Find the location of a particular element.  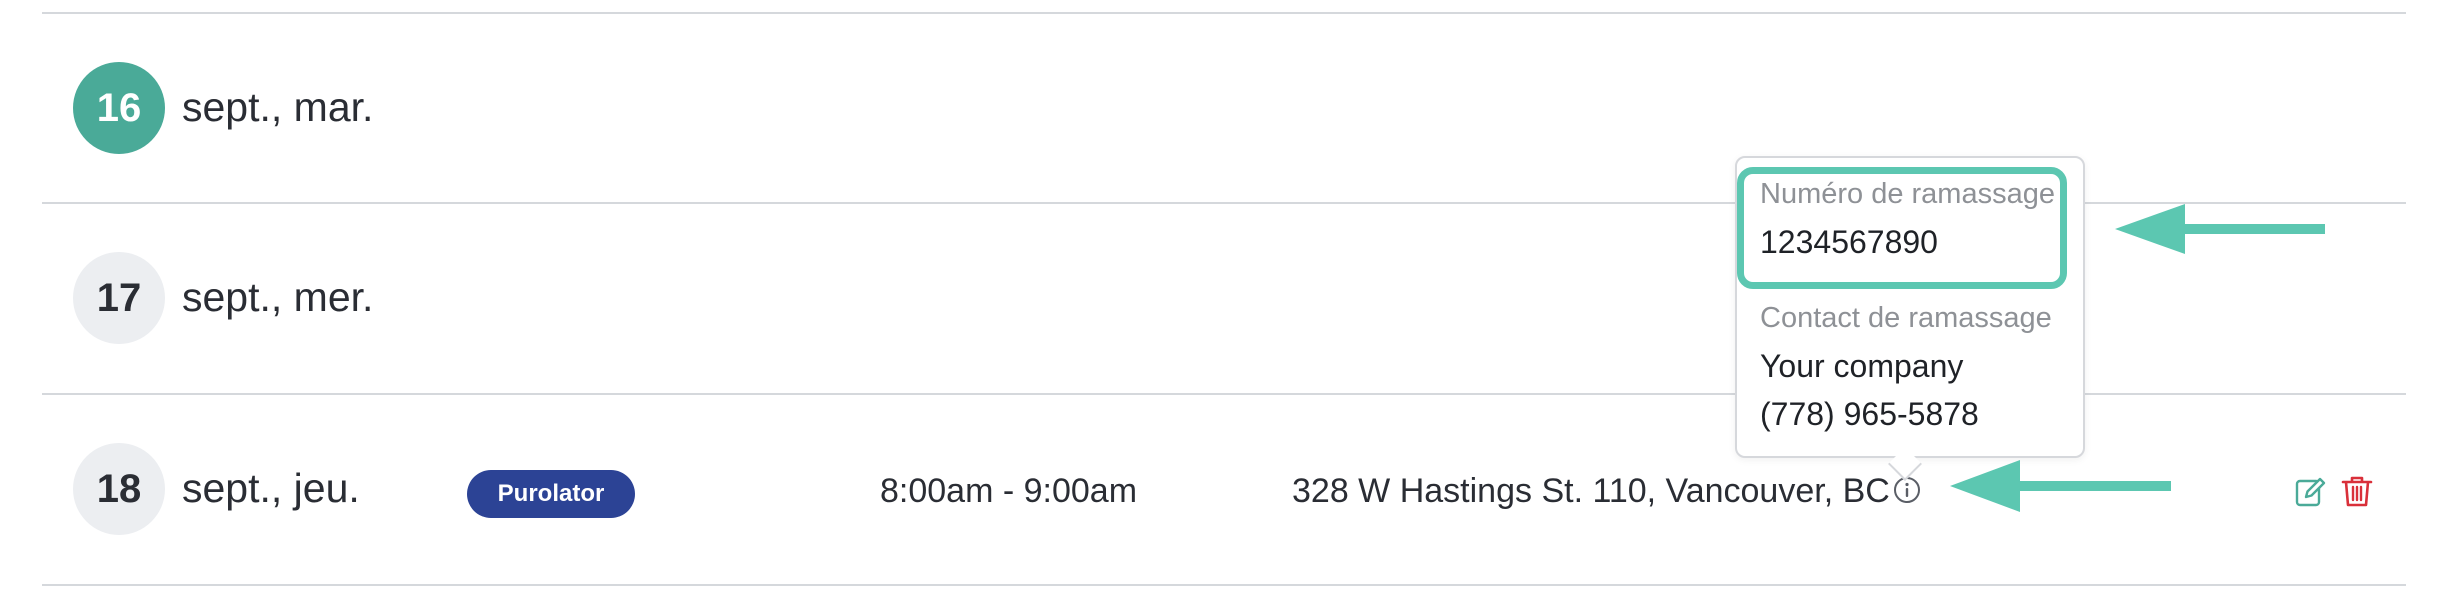

date-badge: 16 is located at coordinates (119, 108).